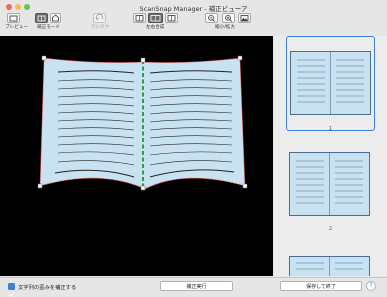 The width and height of the screenshot is (387, 297). I want to click on correction-mode-button, so click(41, 18).